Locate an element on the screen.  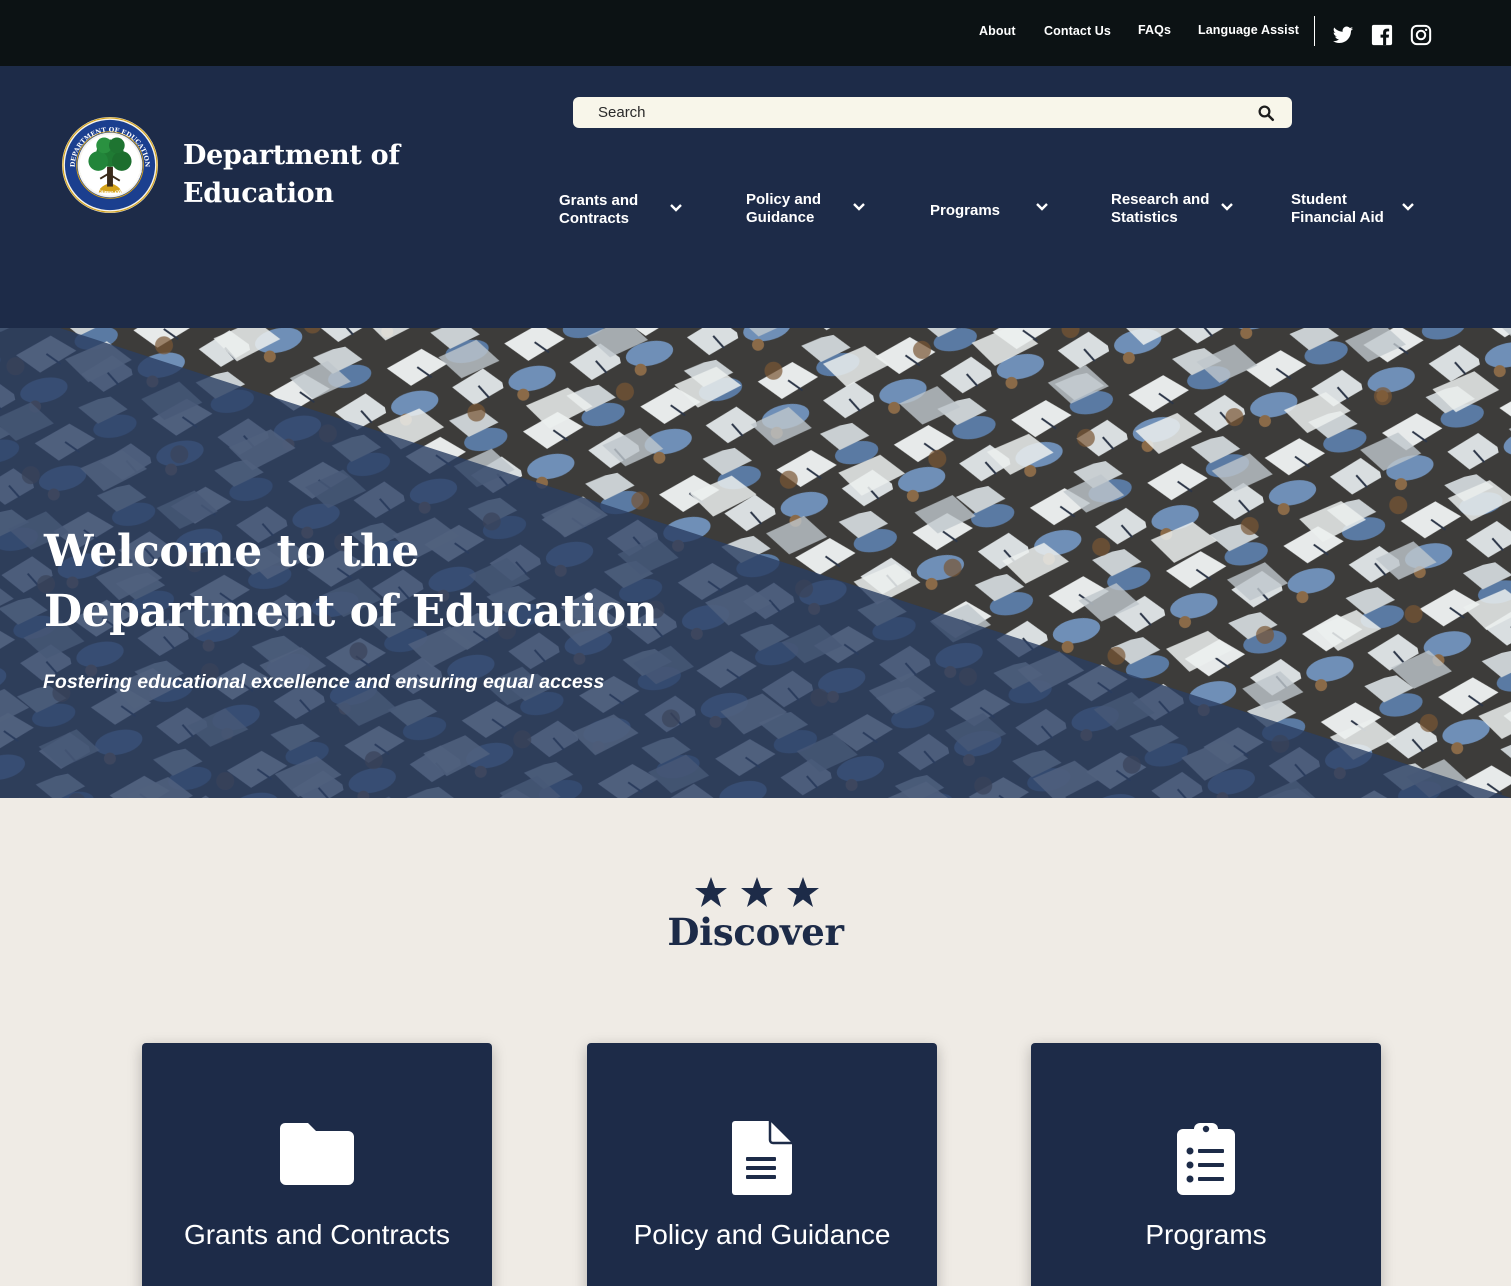
search-bar is located at coordinates (932, 112).